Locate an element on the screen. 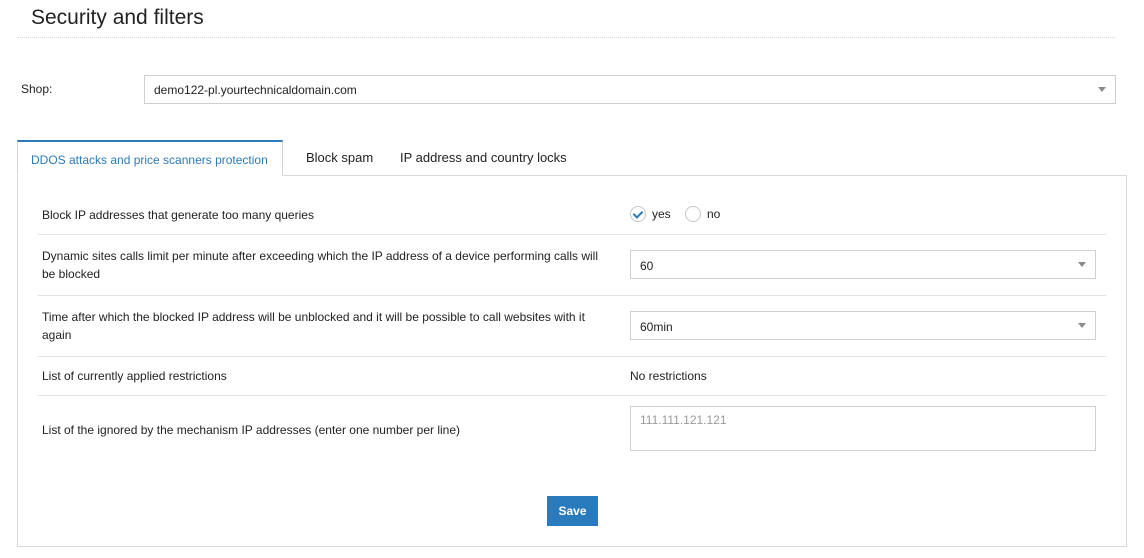 The image size is (1144, 558). save-button: Save is located at coordinates (572, 511).